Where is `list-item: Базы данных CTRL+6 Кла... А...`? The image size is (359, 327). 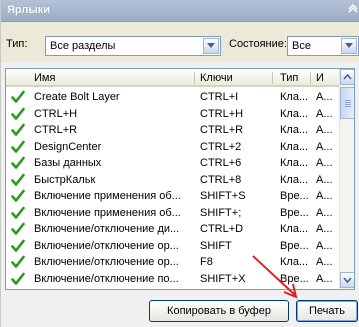
list-item: Базы данных CTRL+6 Кла... А... is located at coordinates (172, 163).